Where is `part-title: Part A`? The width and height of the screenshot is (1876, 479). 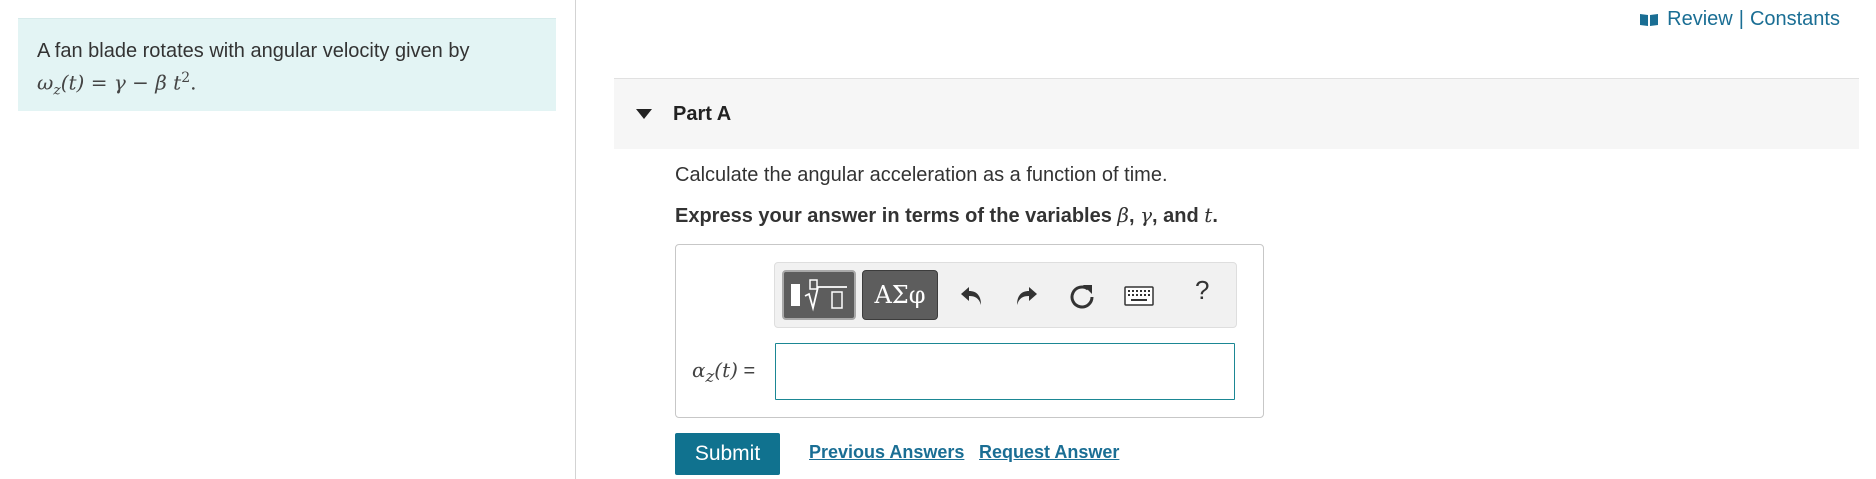
part-title: Part A is located at coordinates (702, 113).